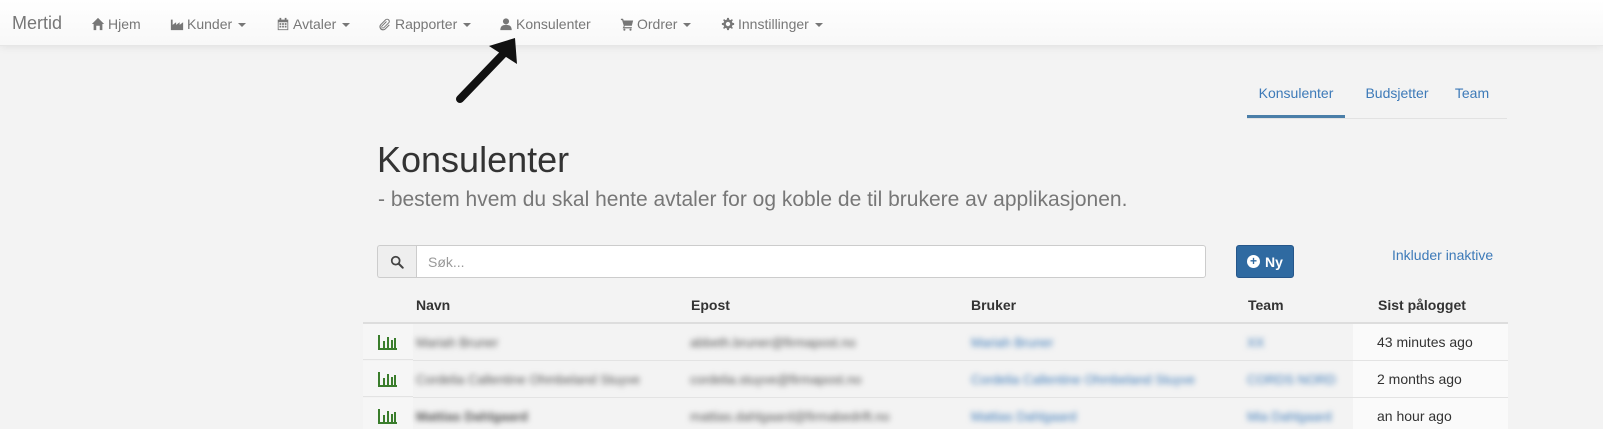 The height and width of the screenshot is (429, 1603). Describe the element at coordinates (1397, 94) in the screenshot. I see `tab-budsjetter: Budsjetter` at that location.